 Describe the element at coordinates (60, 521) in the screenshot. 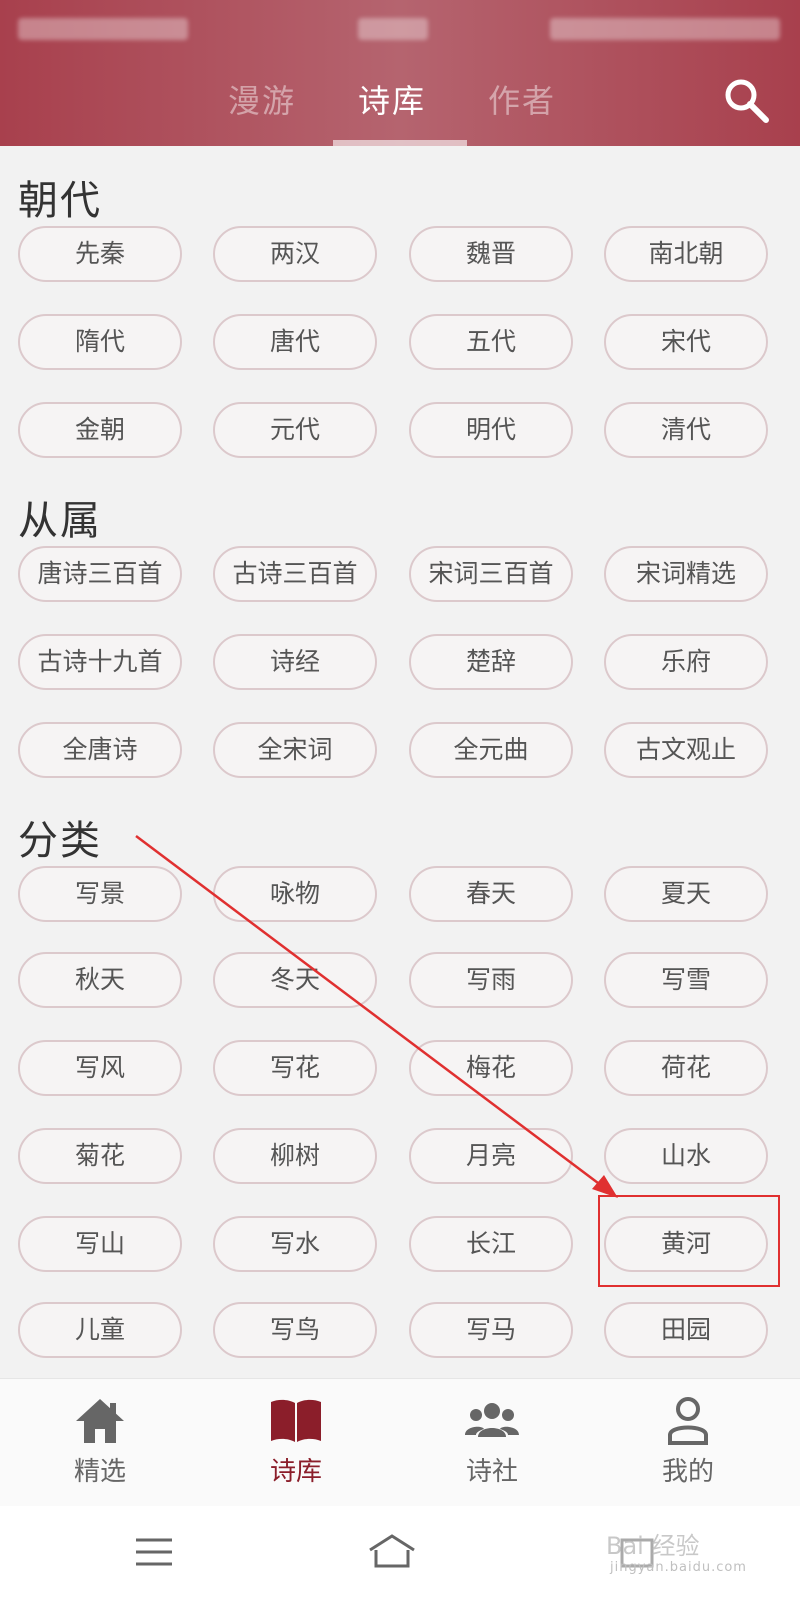

I see `section-title-collection: 从属` at that location.